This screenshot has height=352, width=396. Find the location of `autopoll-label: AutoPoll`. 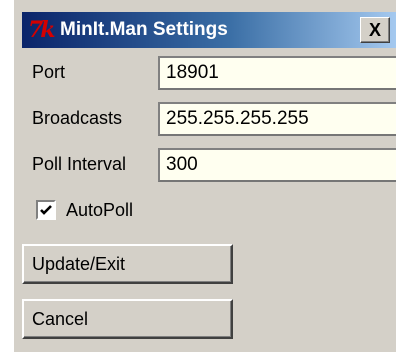

autopoll-label: AutoPoll is located at coordinates (100, 210).